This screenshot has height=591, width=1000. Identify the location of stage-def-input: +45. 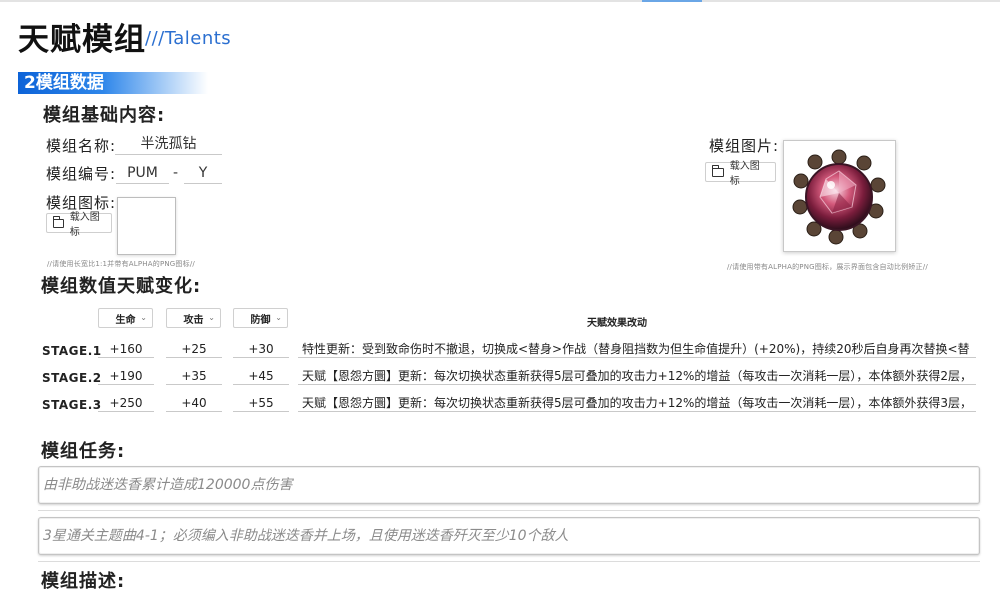
(261, 376).